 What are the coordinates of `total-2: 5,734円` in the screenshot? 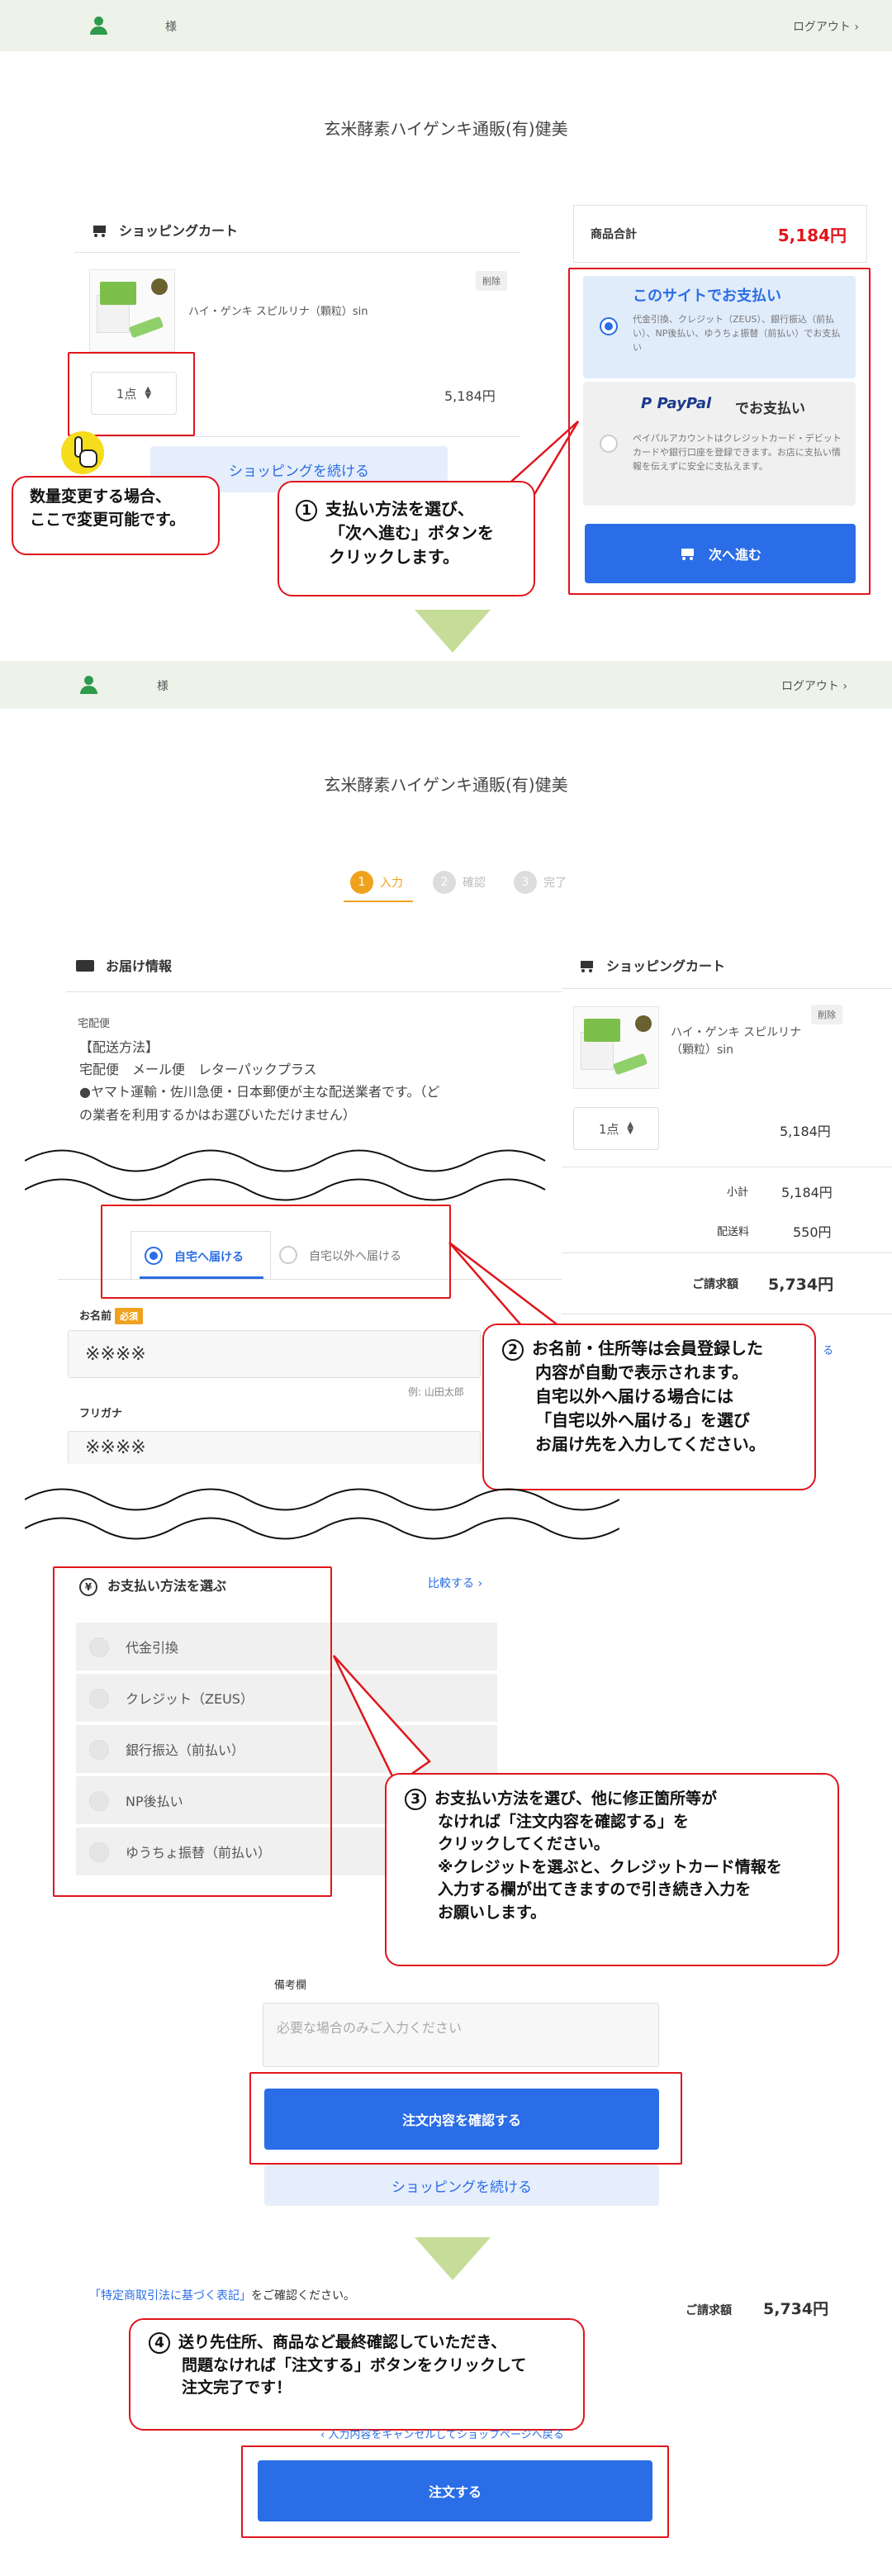 It's located at (801, 1285).